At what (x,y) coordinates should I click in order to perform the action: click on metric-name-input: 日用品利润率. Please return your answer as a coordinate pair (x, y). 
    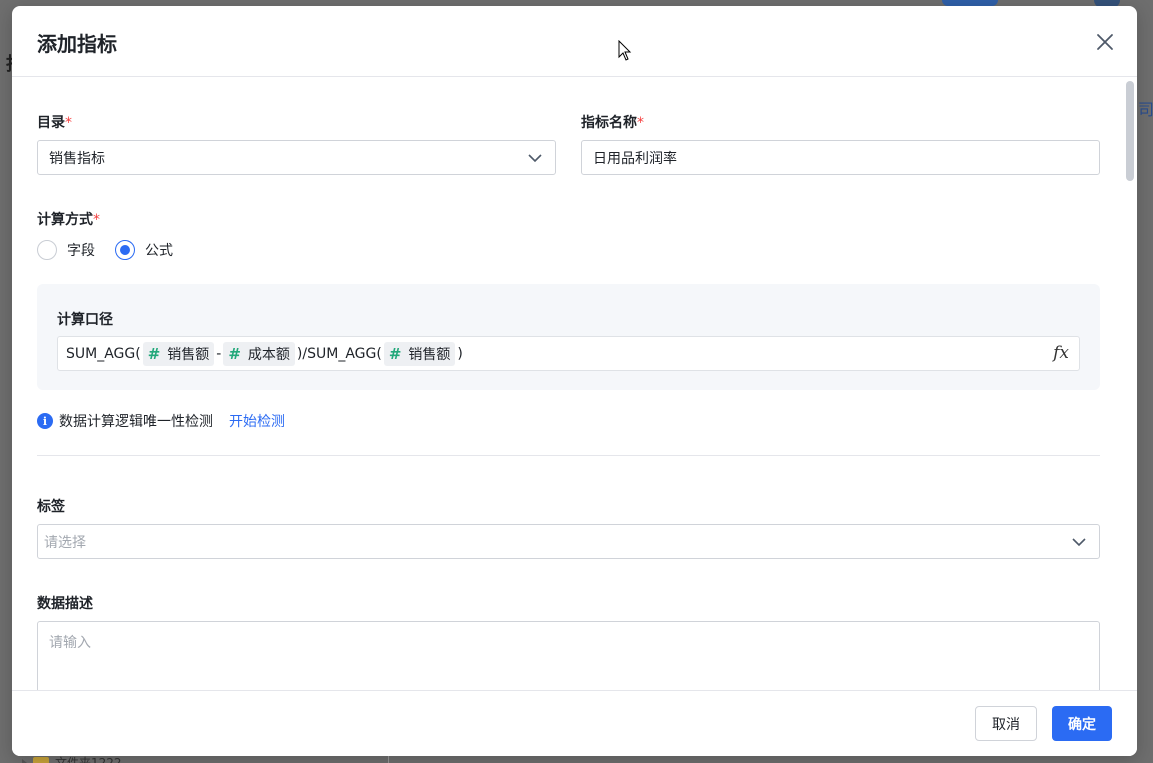
    Looking at the image, I should click on (840, 157).